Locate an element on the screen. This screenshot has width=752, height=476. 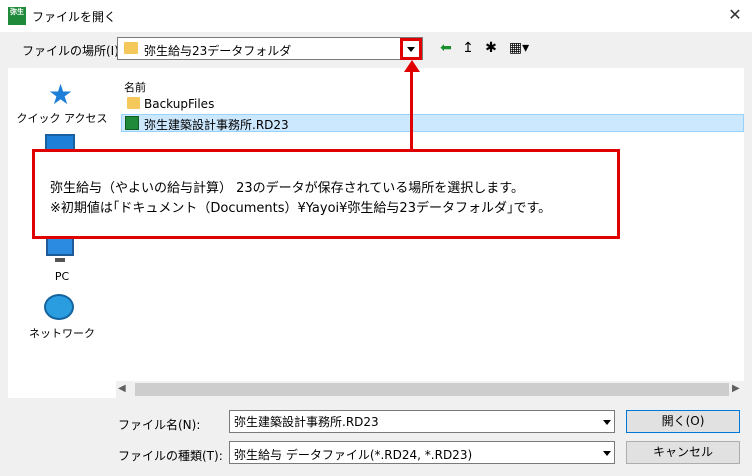
cancel-button: キャンセル is located at coordinates (683, 452).